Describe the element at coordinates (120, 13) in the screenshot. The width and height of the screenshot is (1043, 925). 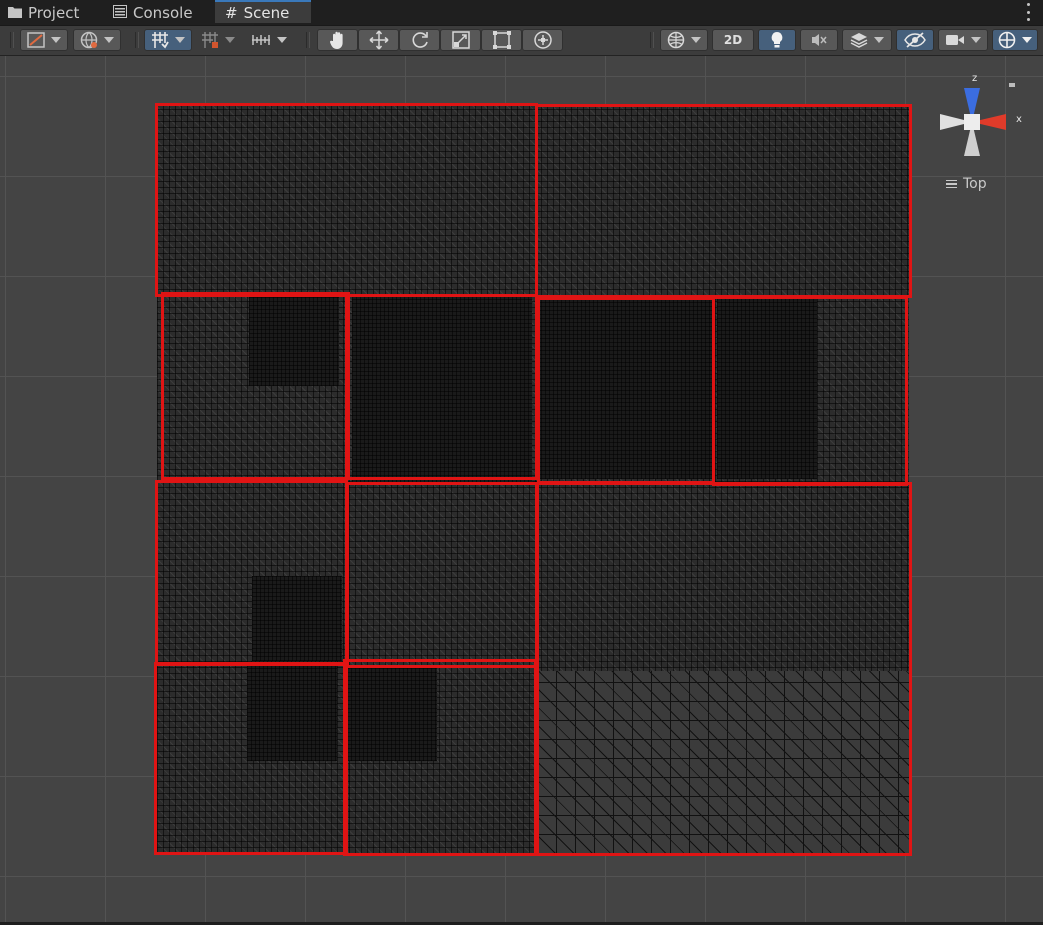
I see `console-icon` at that location.